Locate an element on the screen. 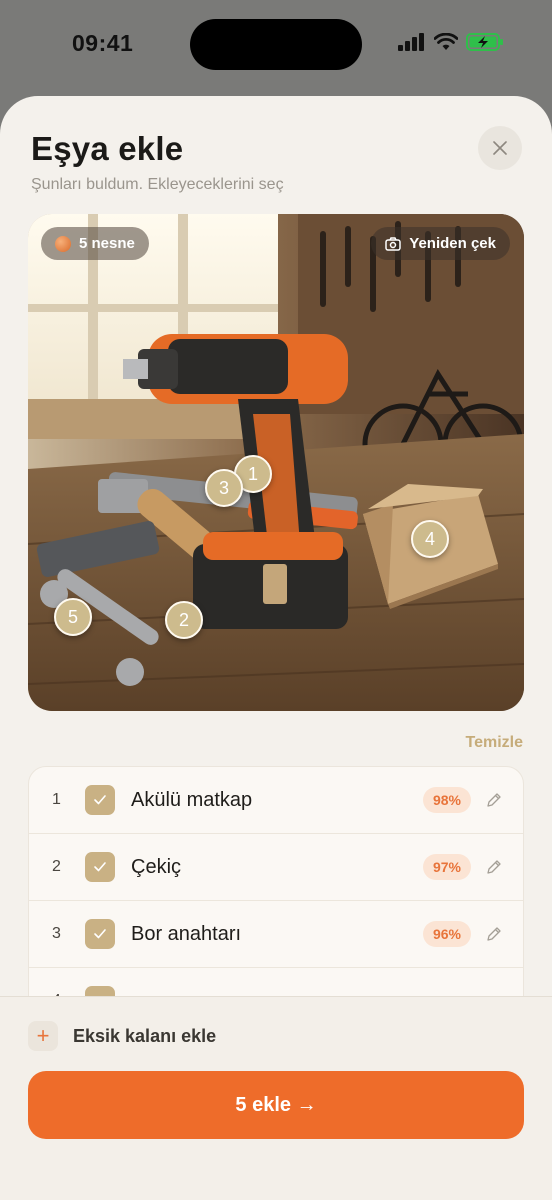  list-item: 3 Bor anahtarı 96% is located at coordinates (276, 934).